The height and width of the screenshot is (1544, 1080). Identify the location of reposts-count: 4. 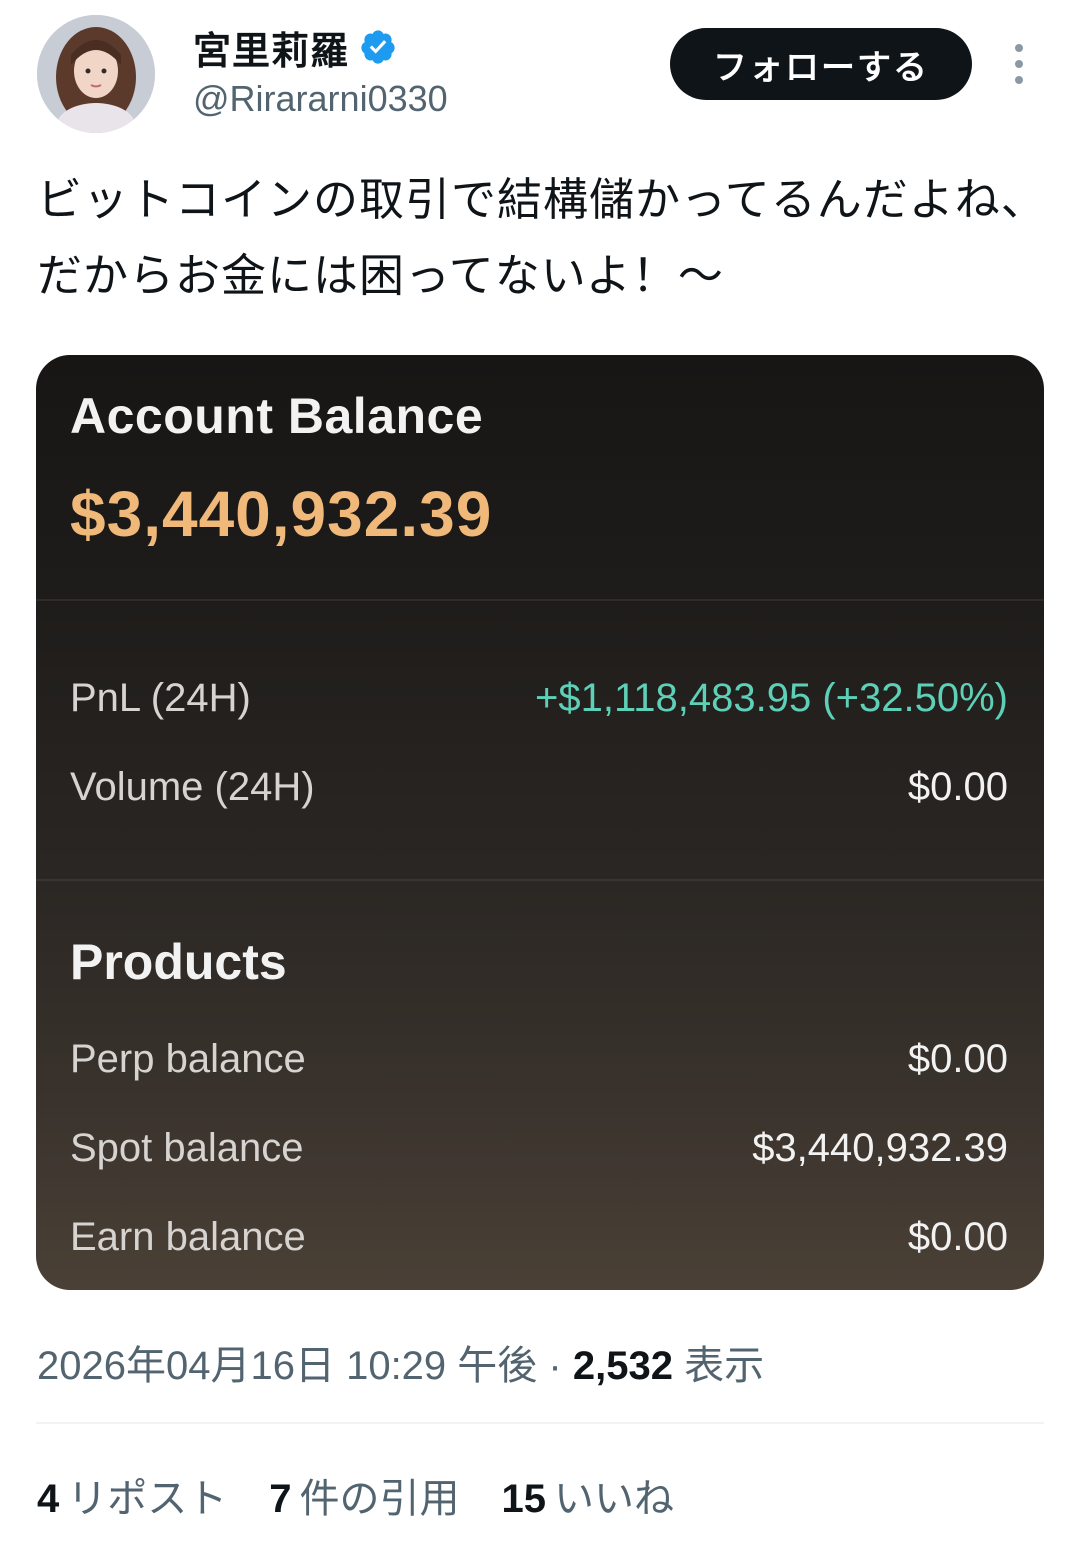
(48, 1499).